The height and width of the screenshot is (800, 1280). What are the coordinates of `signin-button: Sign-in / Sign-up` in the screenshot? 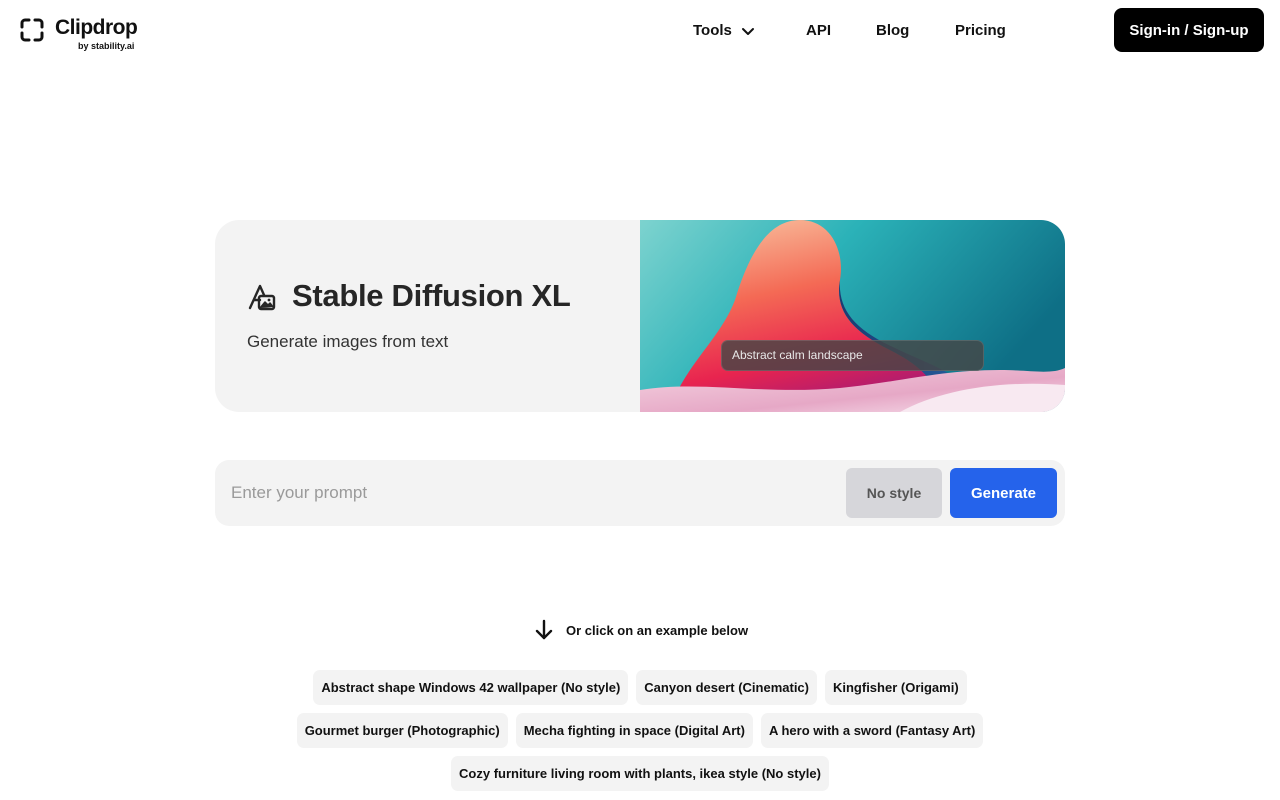 It's located at (1189, 30).